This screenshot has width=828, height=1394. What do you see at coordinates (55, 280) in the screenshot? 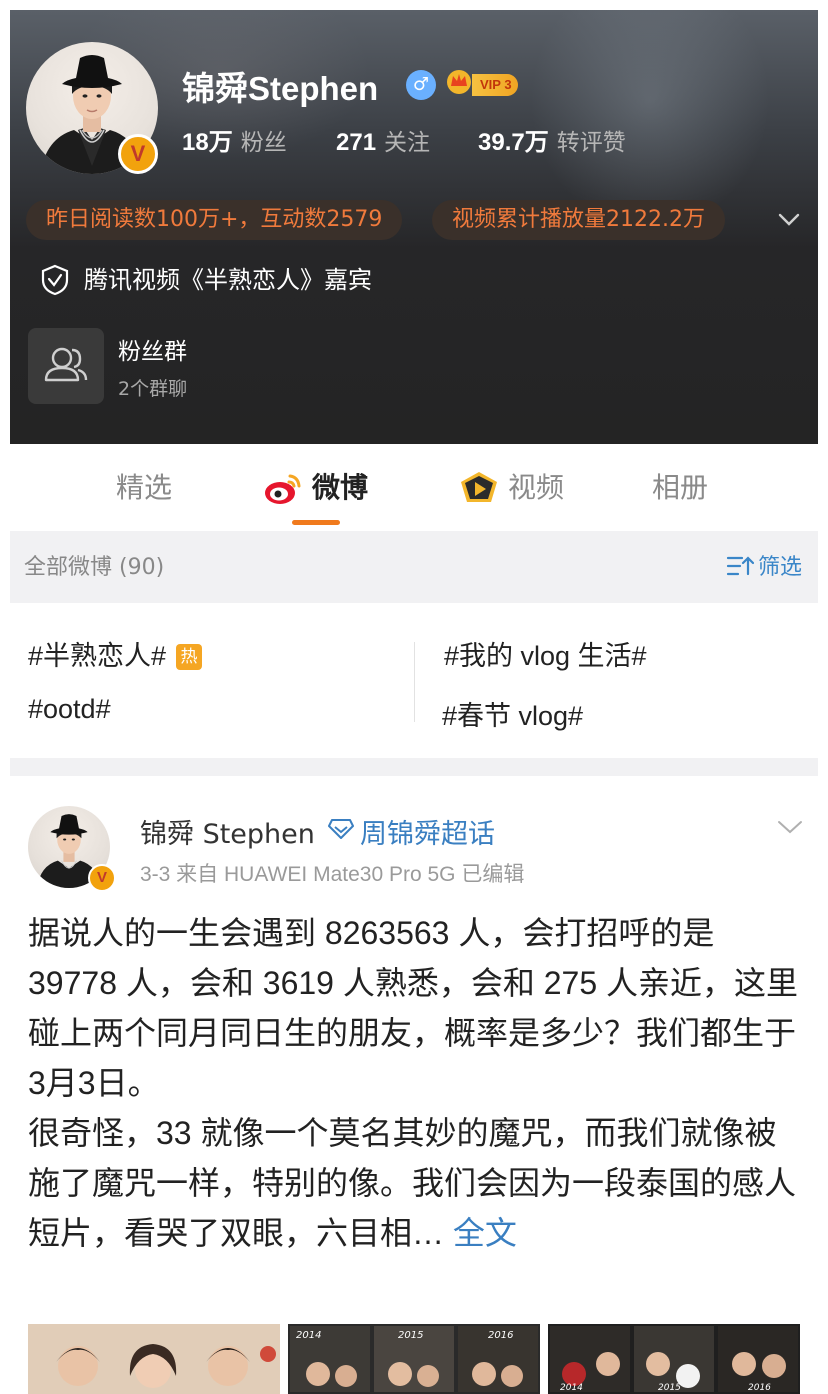
I see `shield-check-icon` at bounding box center [55, 280].